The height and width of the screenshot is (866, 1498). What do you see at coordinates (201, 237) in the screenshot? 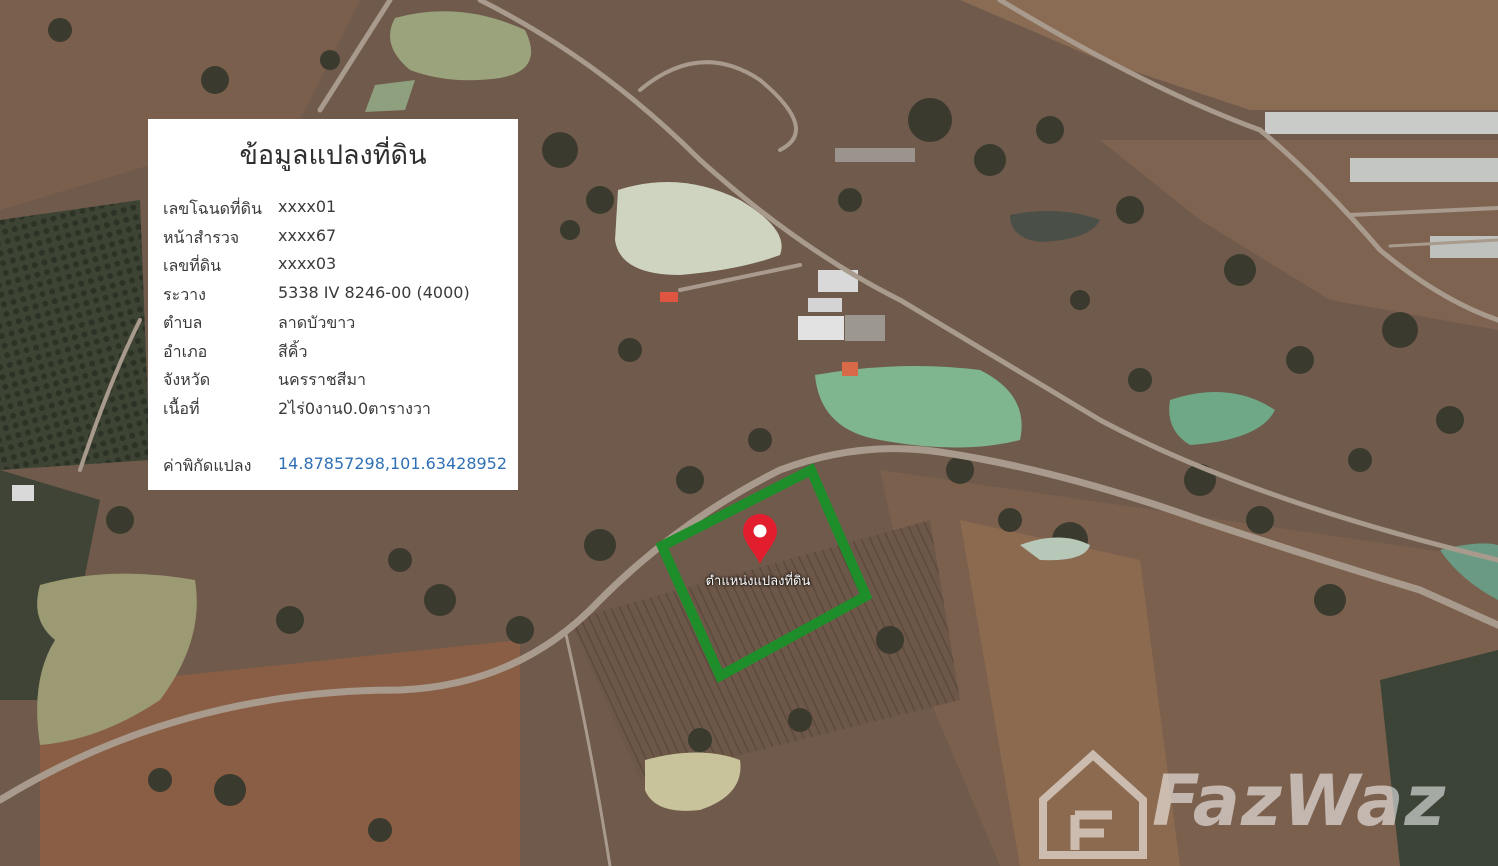
I see `label-survey-page: หน้าสำรวจ` at bounding box center [201, 237].